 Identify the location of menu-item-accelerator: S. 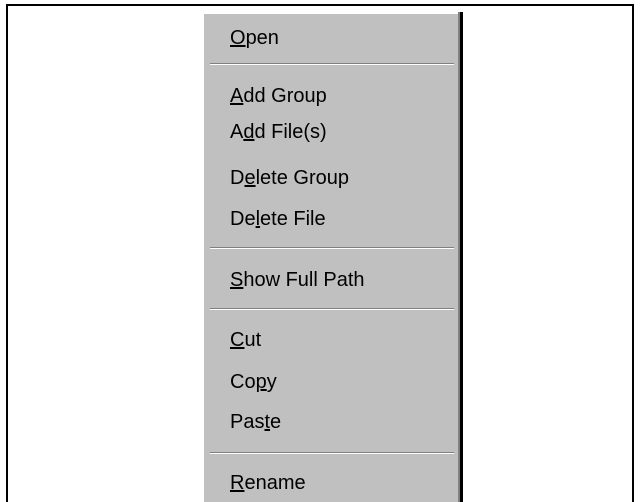
(237, 280).